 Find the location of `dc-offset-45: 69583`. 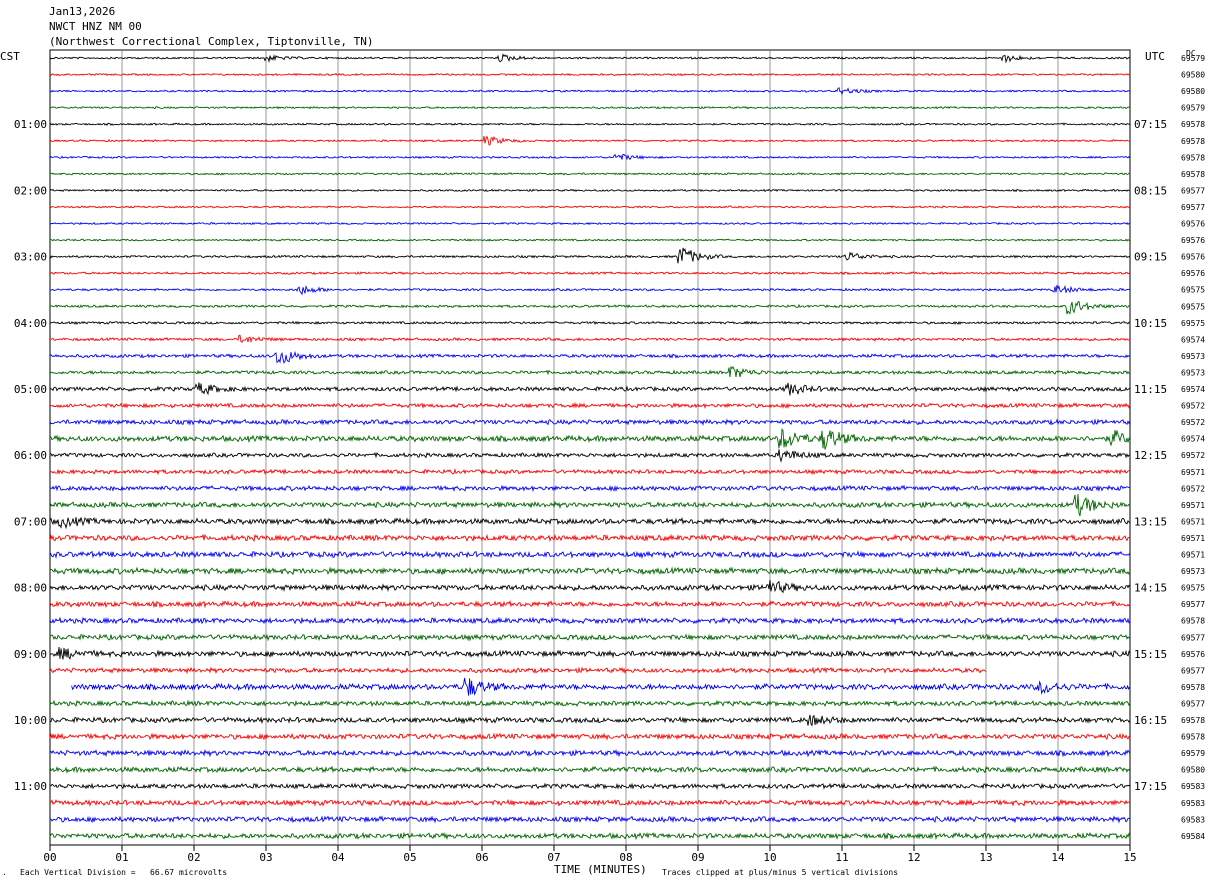

dc-offset-45: 69583 is located at coordinates (1193, 803).